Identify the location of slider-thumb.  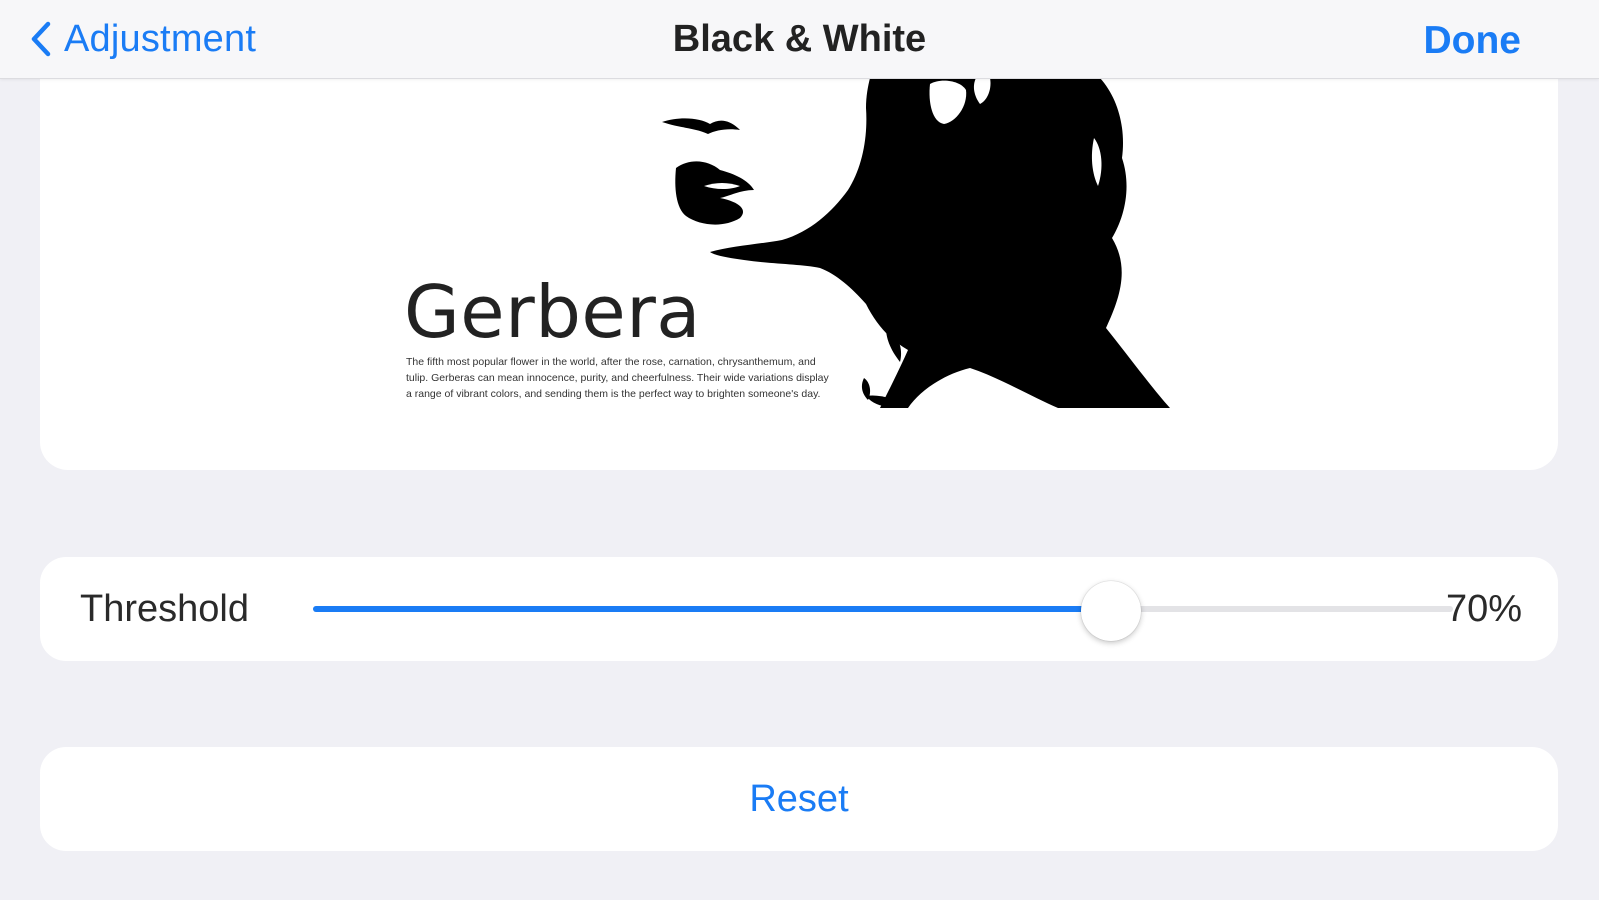
(1111, 611).